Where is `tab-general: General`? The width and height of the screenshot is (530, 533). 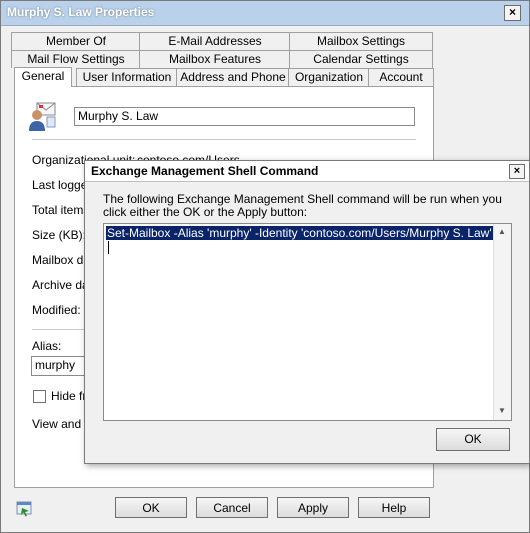
tab-general: General is located at coordinates (43, 77).